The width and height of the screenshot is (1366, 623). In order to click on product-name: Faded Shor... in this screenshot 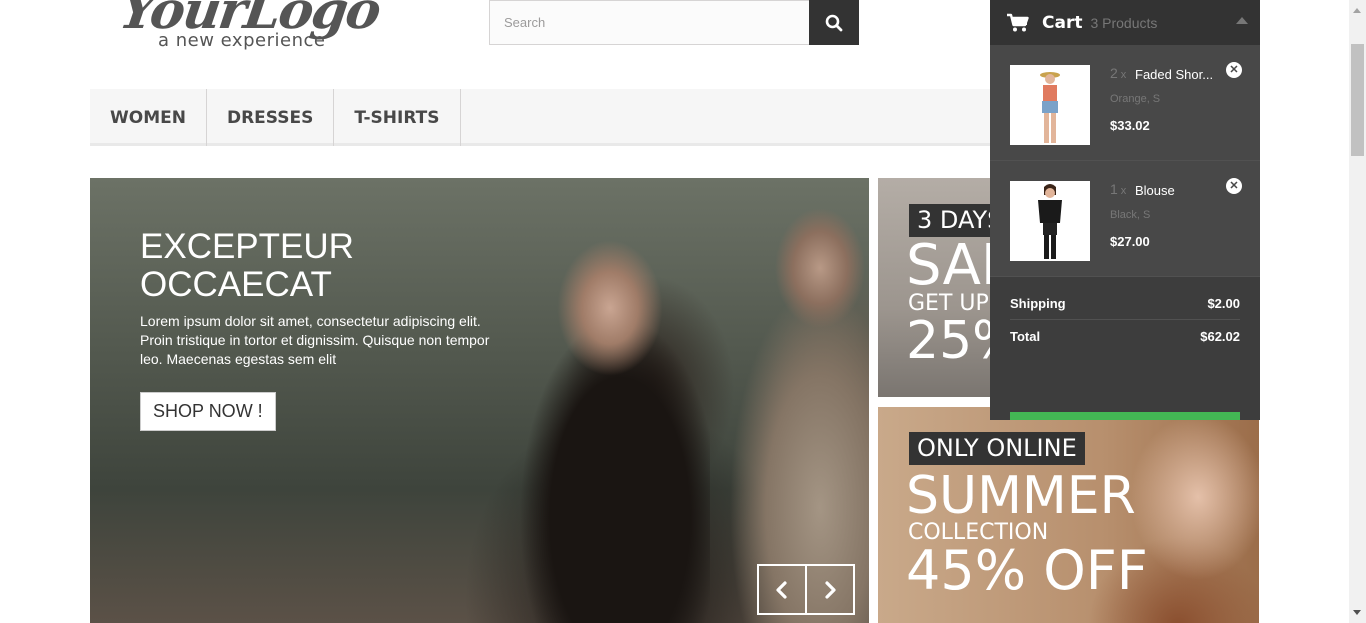, I will do `click(1177, 74)`.